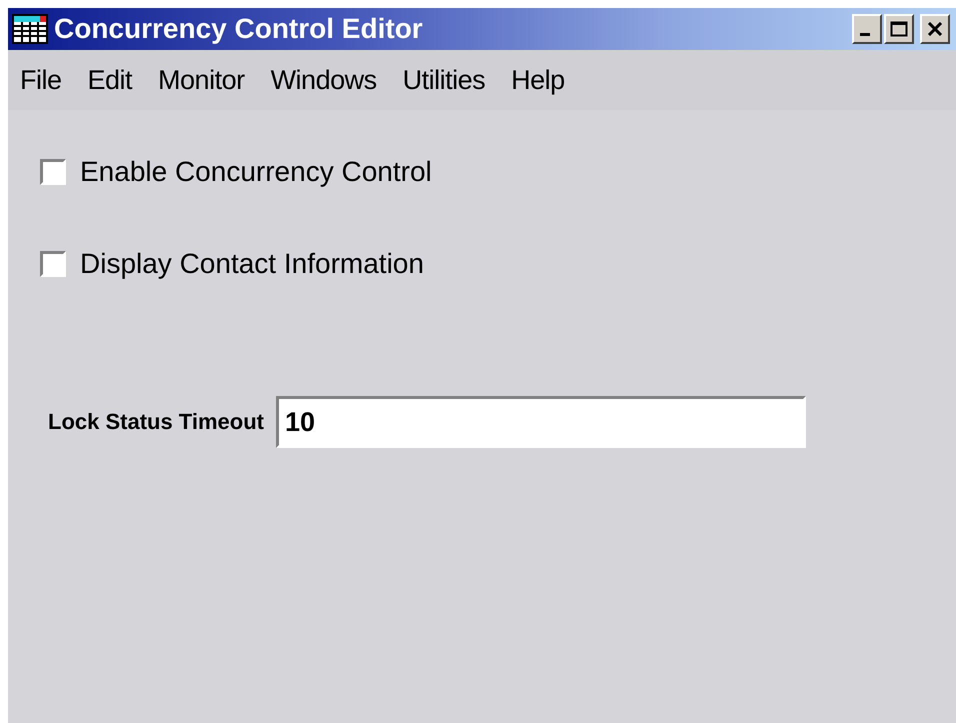  What do you see at coordinates (46, 80) in the screenshot?
I see `menu-item: File` at bounding box center [46, 80].